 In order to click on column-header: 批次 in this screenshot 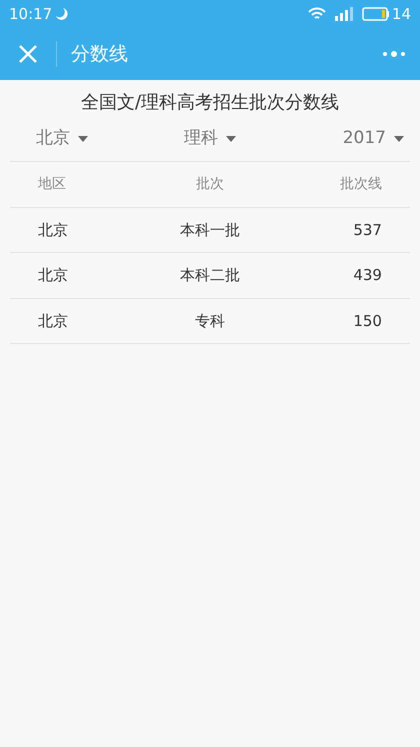, I will do `click(210, 184)`.